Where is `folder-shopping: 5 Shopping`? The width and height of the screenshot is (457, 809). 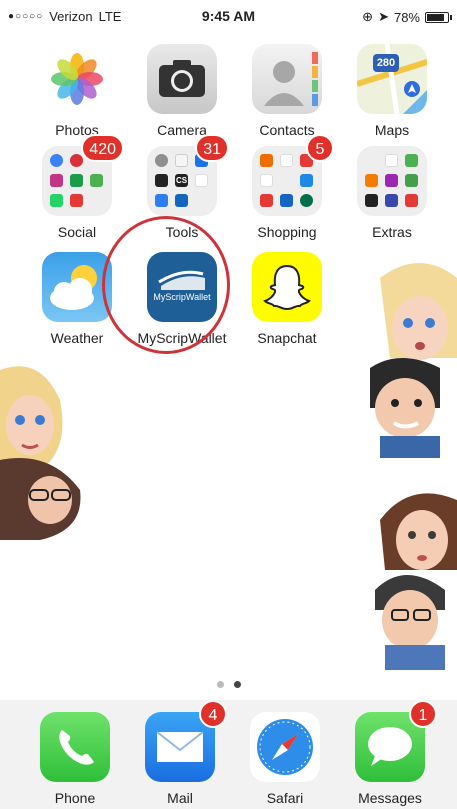 folder-shopping: 5 Shopping is located at coordinates (288, 187).